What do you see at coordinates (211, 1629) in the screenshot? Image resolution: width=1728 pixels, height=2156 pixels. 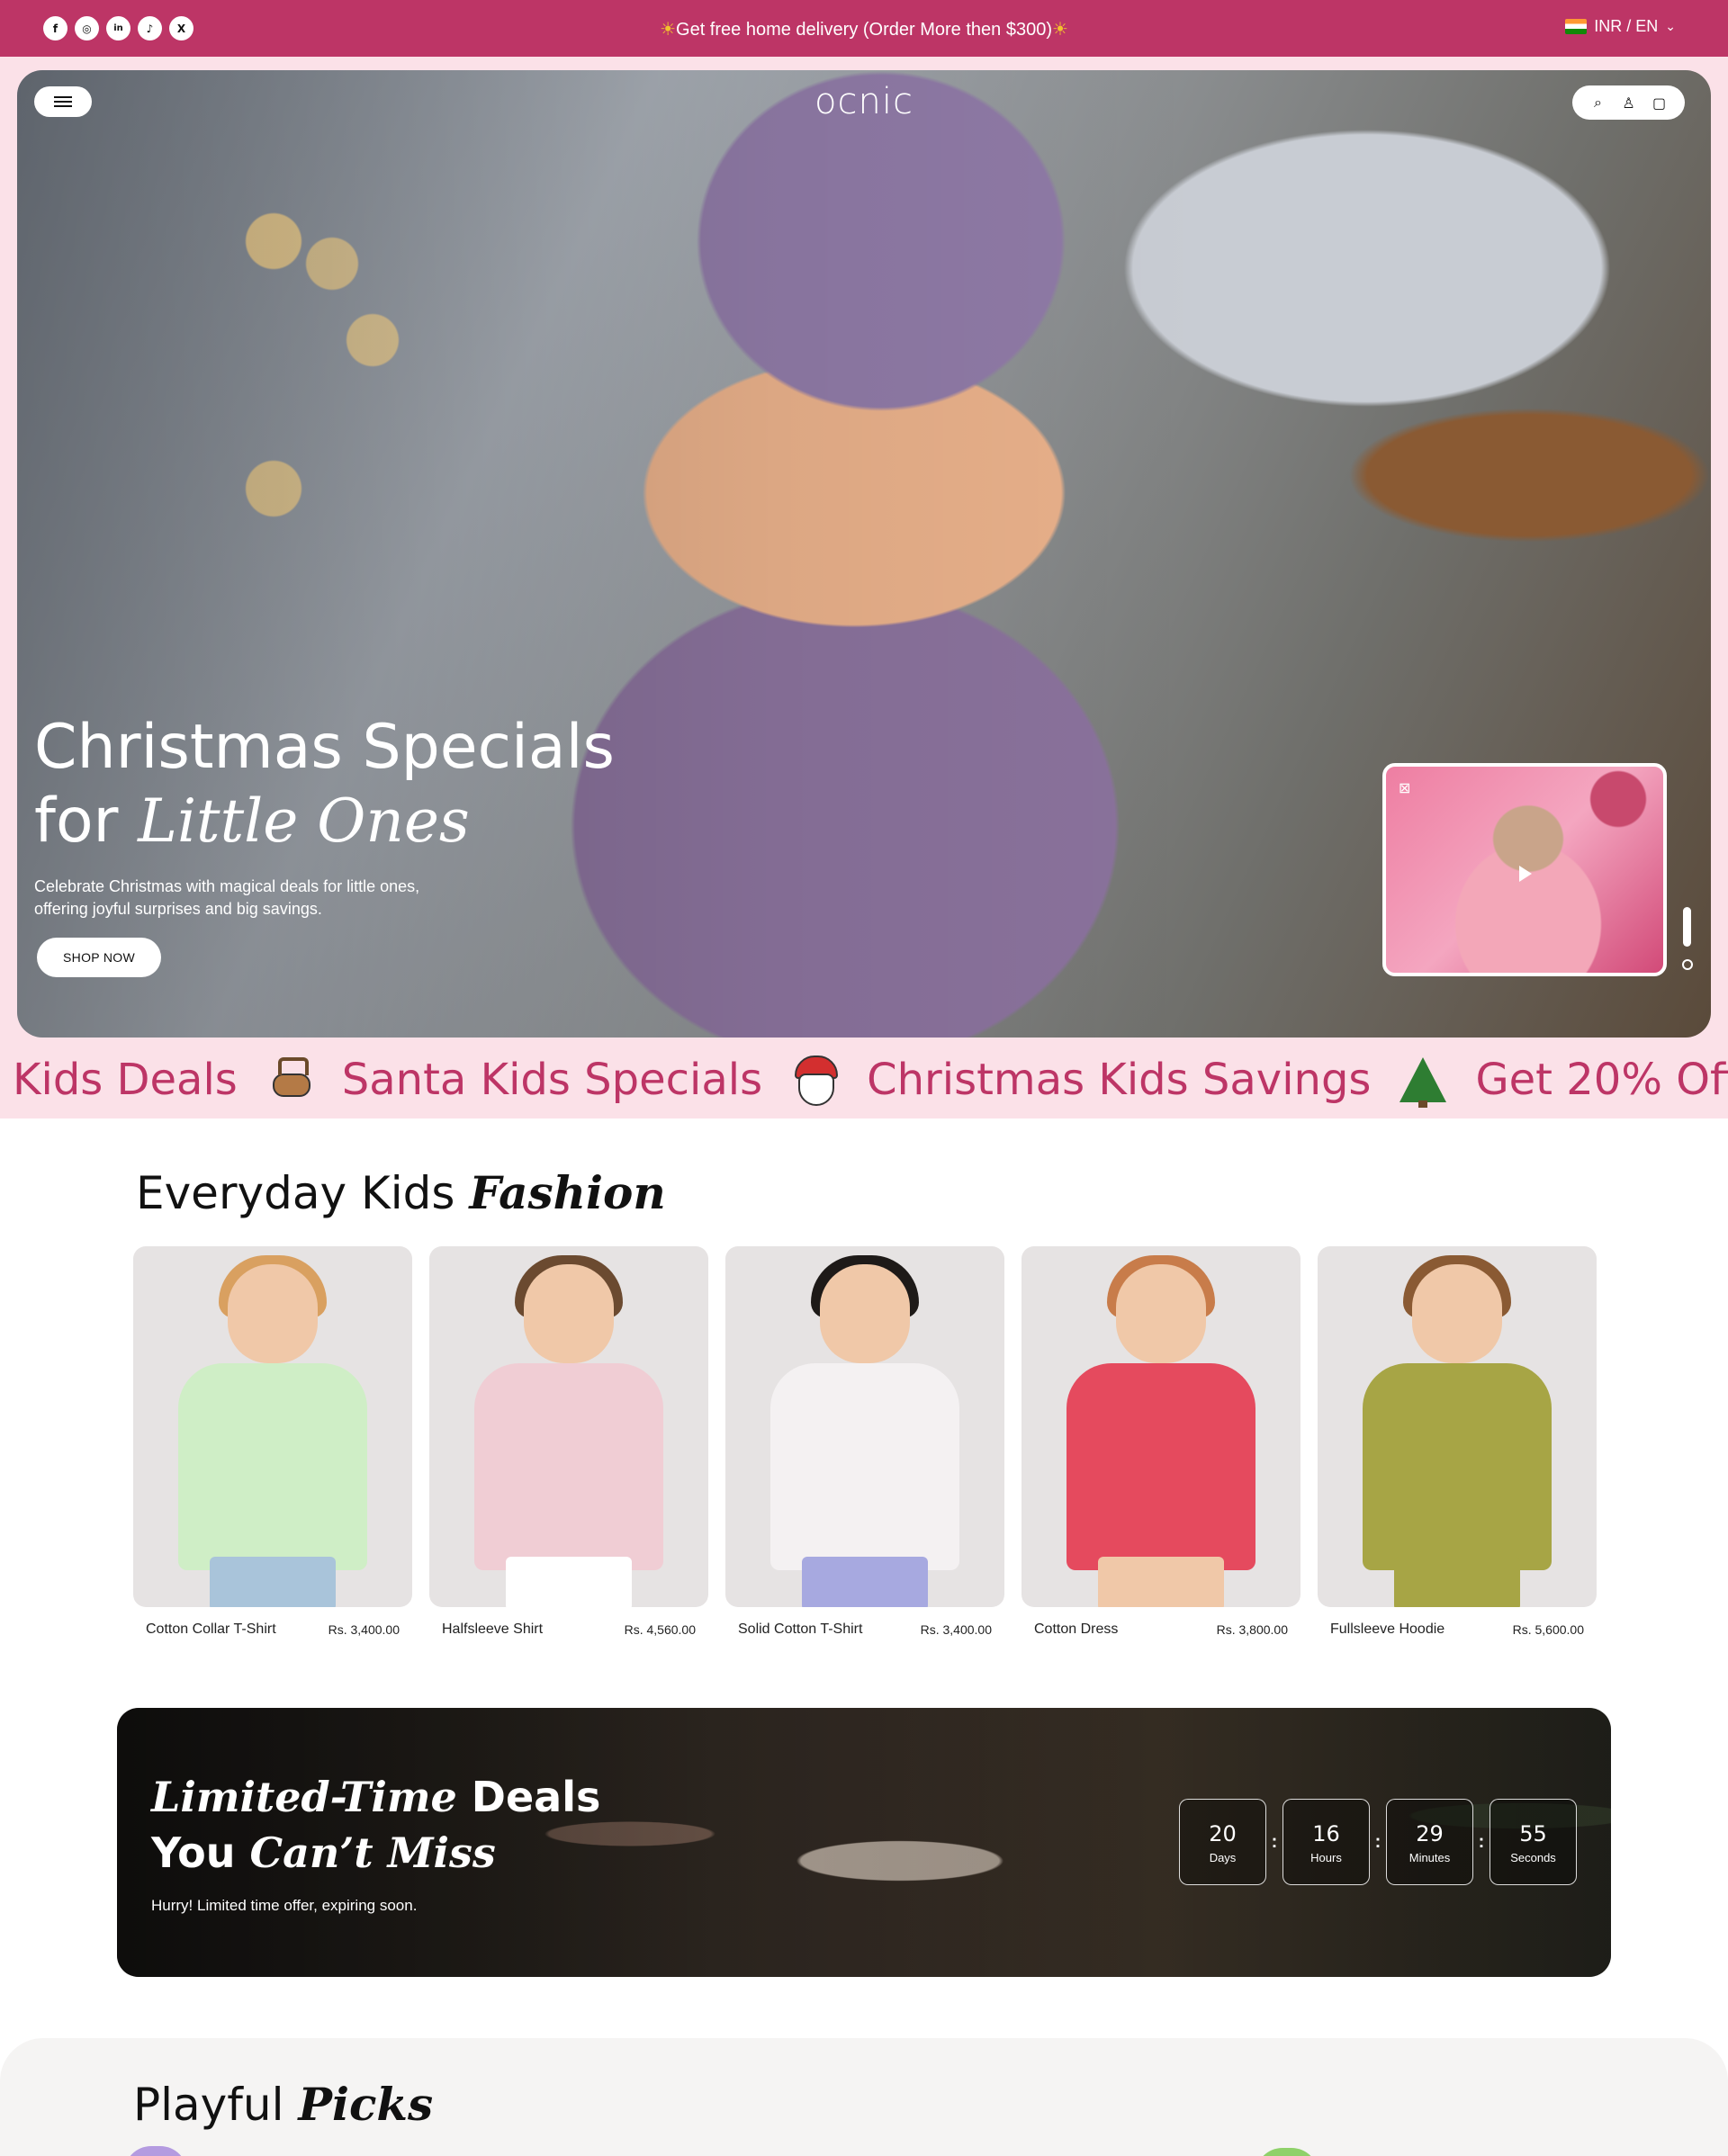 I see `product-name: Cotton Collar T-Shirt` at bounding box center [211, 1629].